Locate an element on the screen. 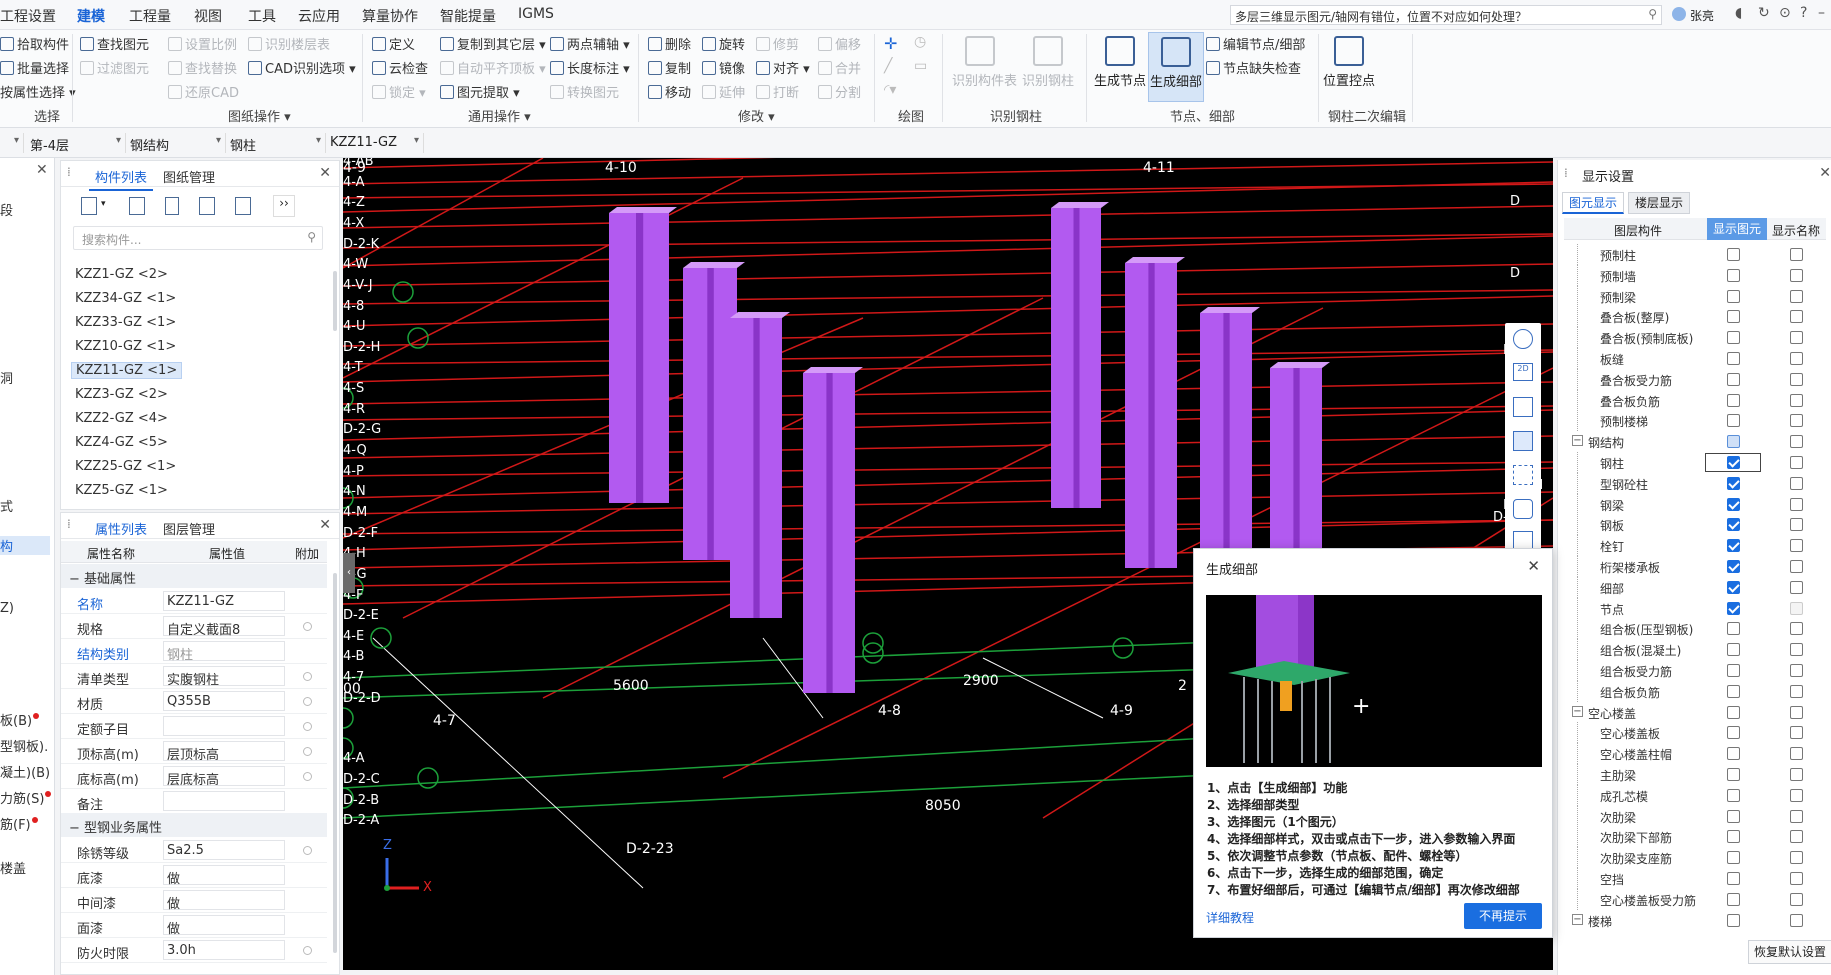 This screenshot has height=975, width=1831. 3d-view-icon is located at coordinates (1523, 441).